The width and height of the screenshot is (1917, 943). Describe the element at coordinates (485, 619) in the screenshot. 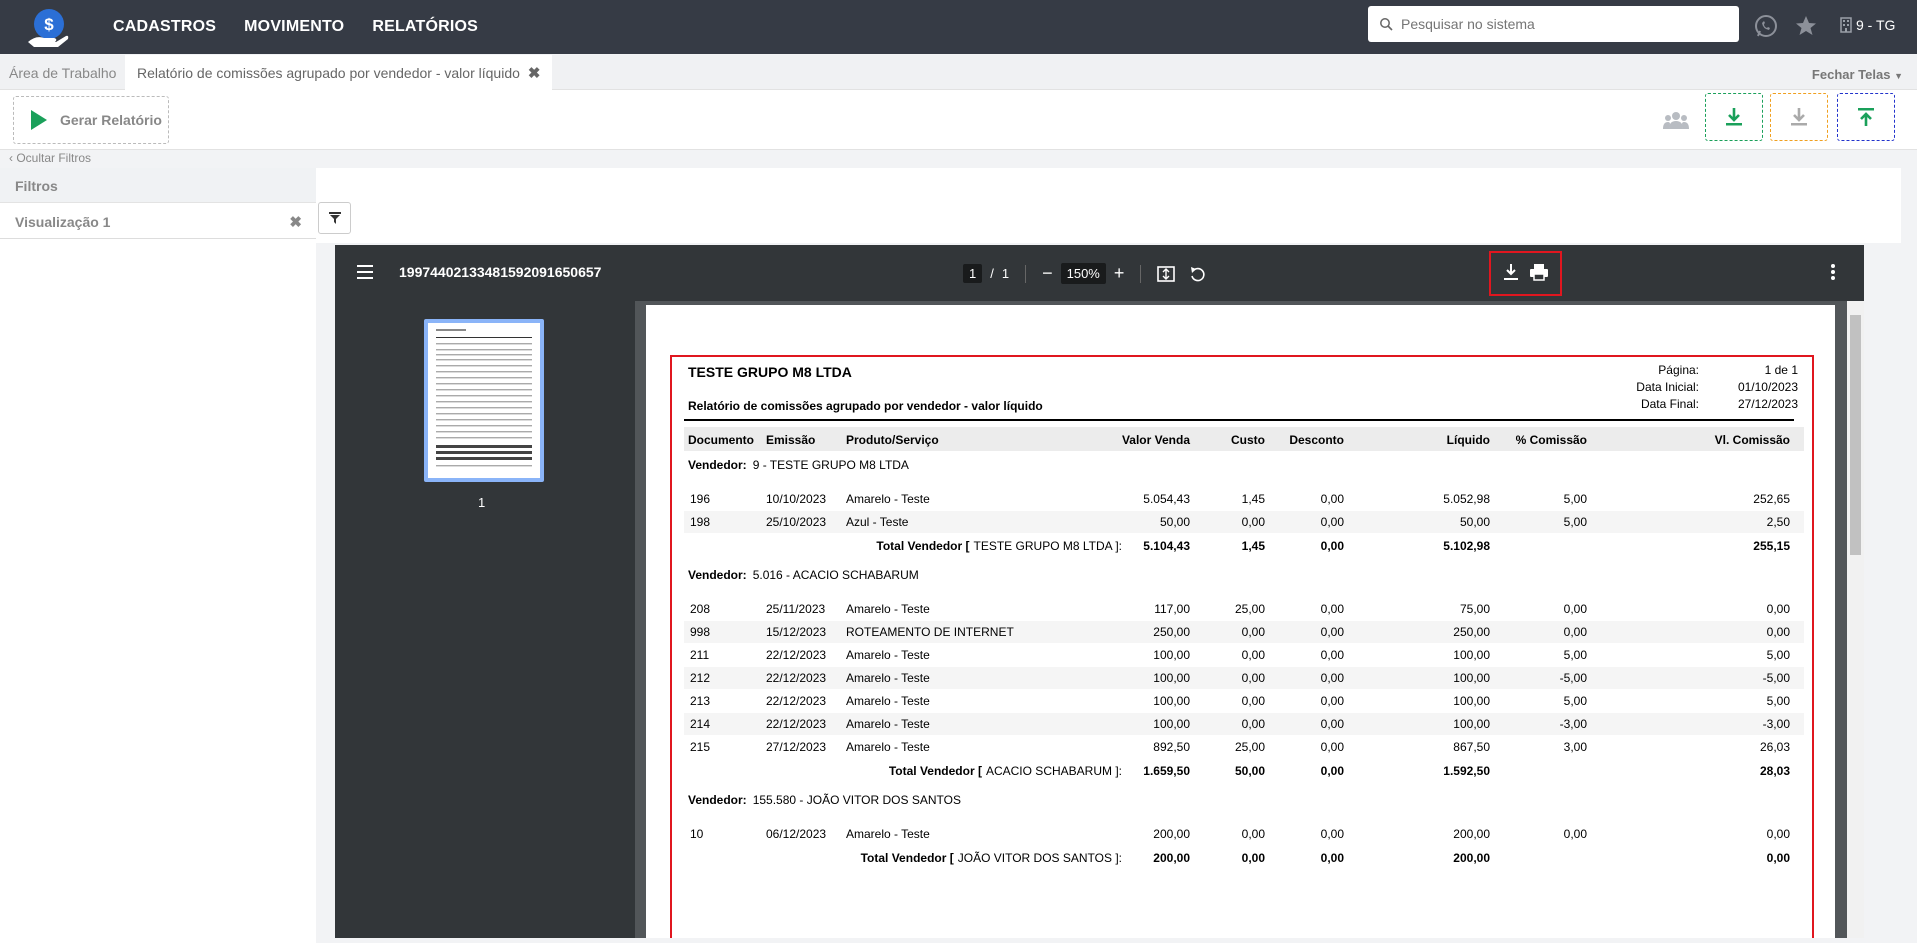

I see `thumbnail-panel: 1` at that location.